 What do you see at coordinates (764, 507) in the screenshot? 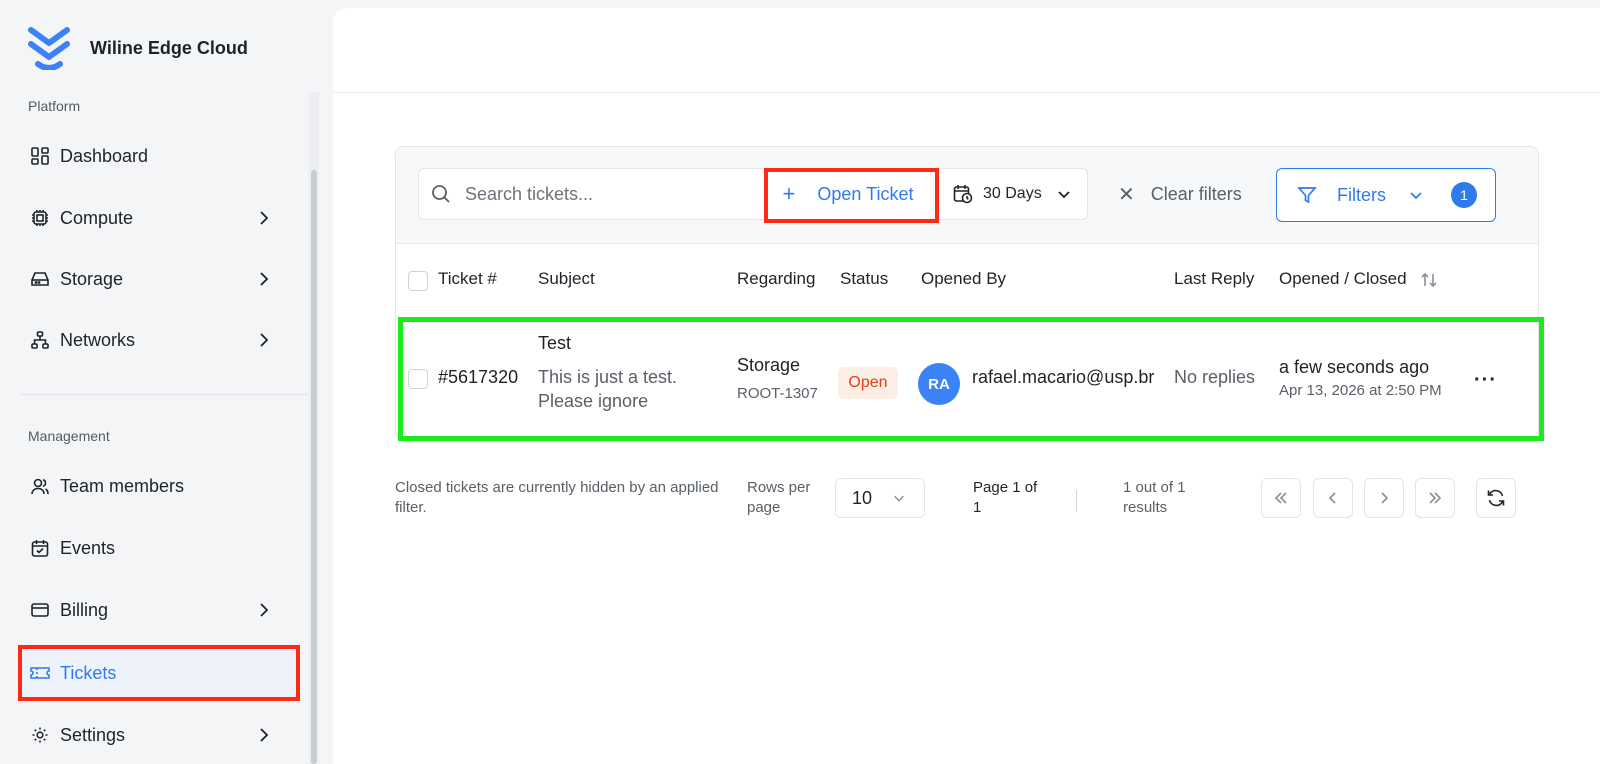
I see `rows-per-page-label-line-2: page` at bounding box center [764, 507].